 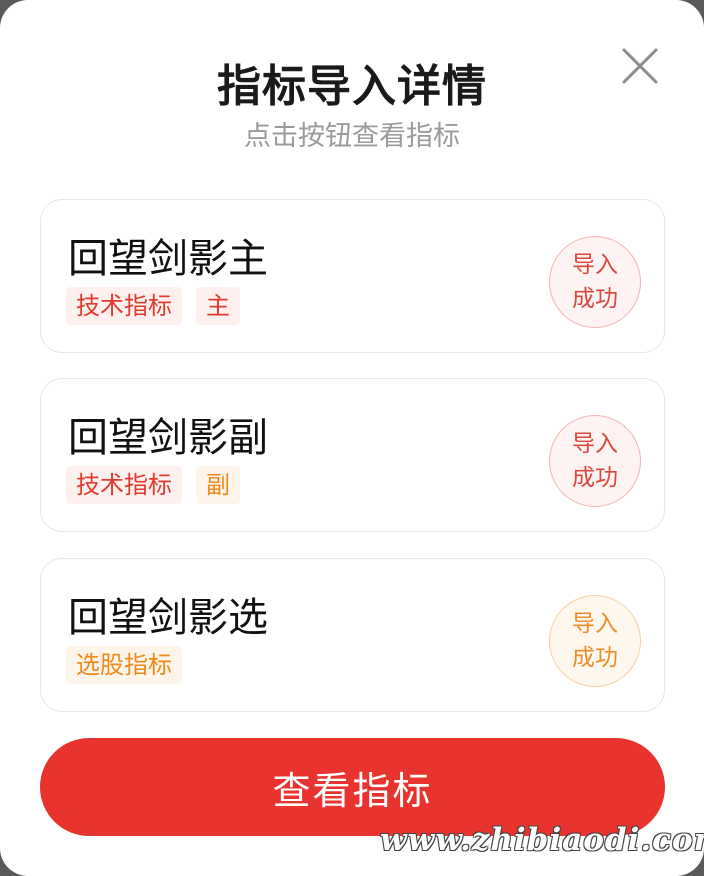 I want to click on watermark-text: www.zhibiaodi.com, so click(x=542, y=840).